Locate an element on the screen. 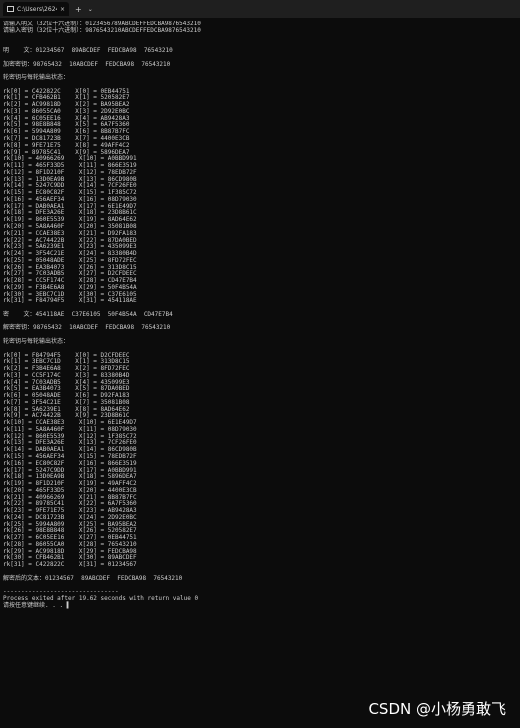 This screenshot has height=728, width=520. console-line: 解密密钥：98765432 10ABCDEF FEDCBA98 76543210 is located at coordinates (87, 328).